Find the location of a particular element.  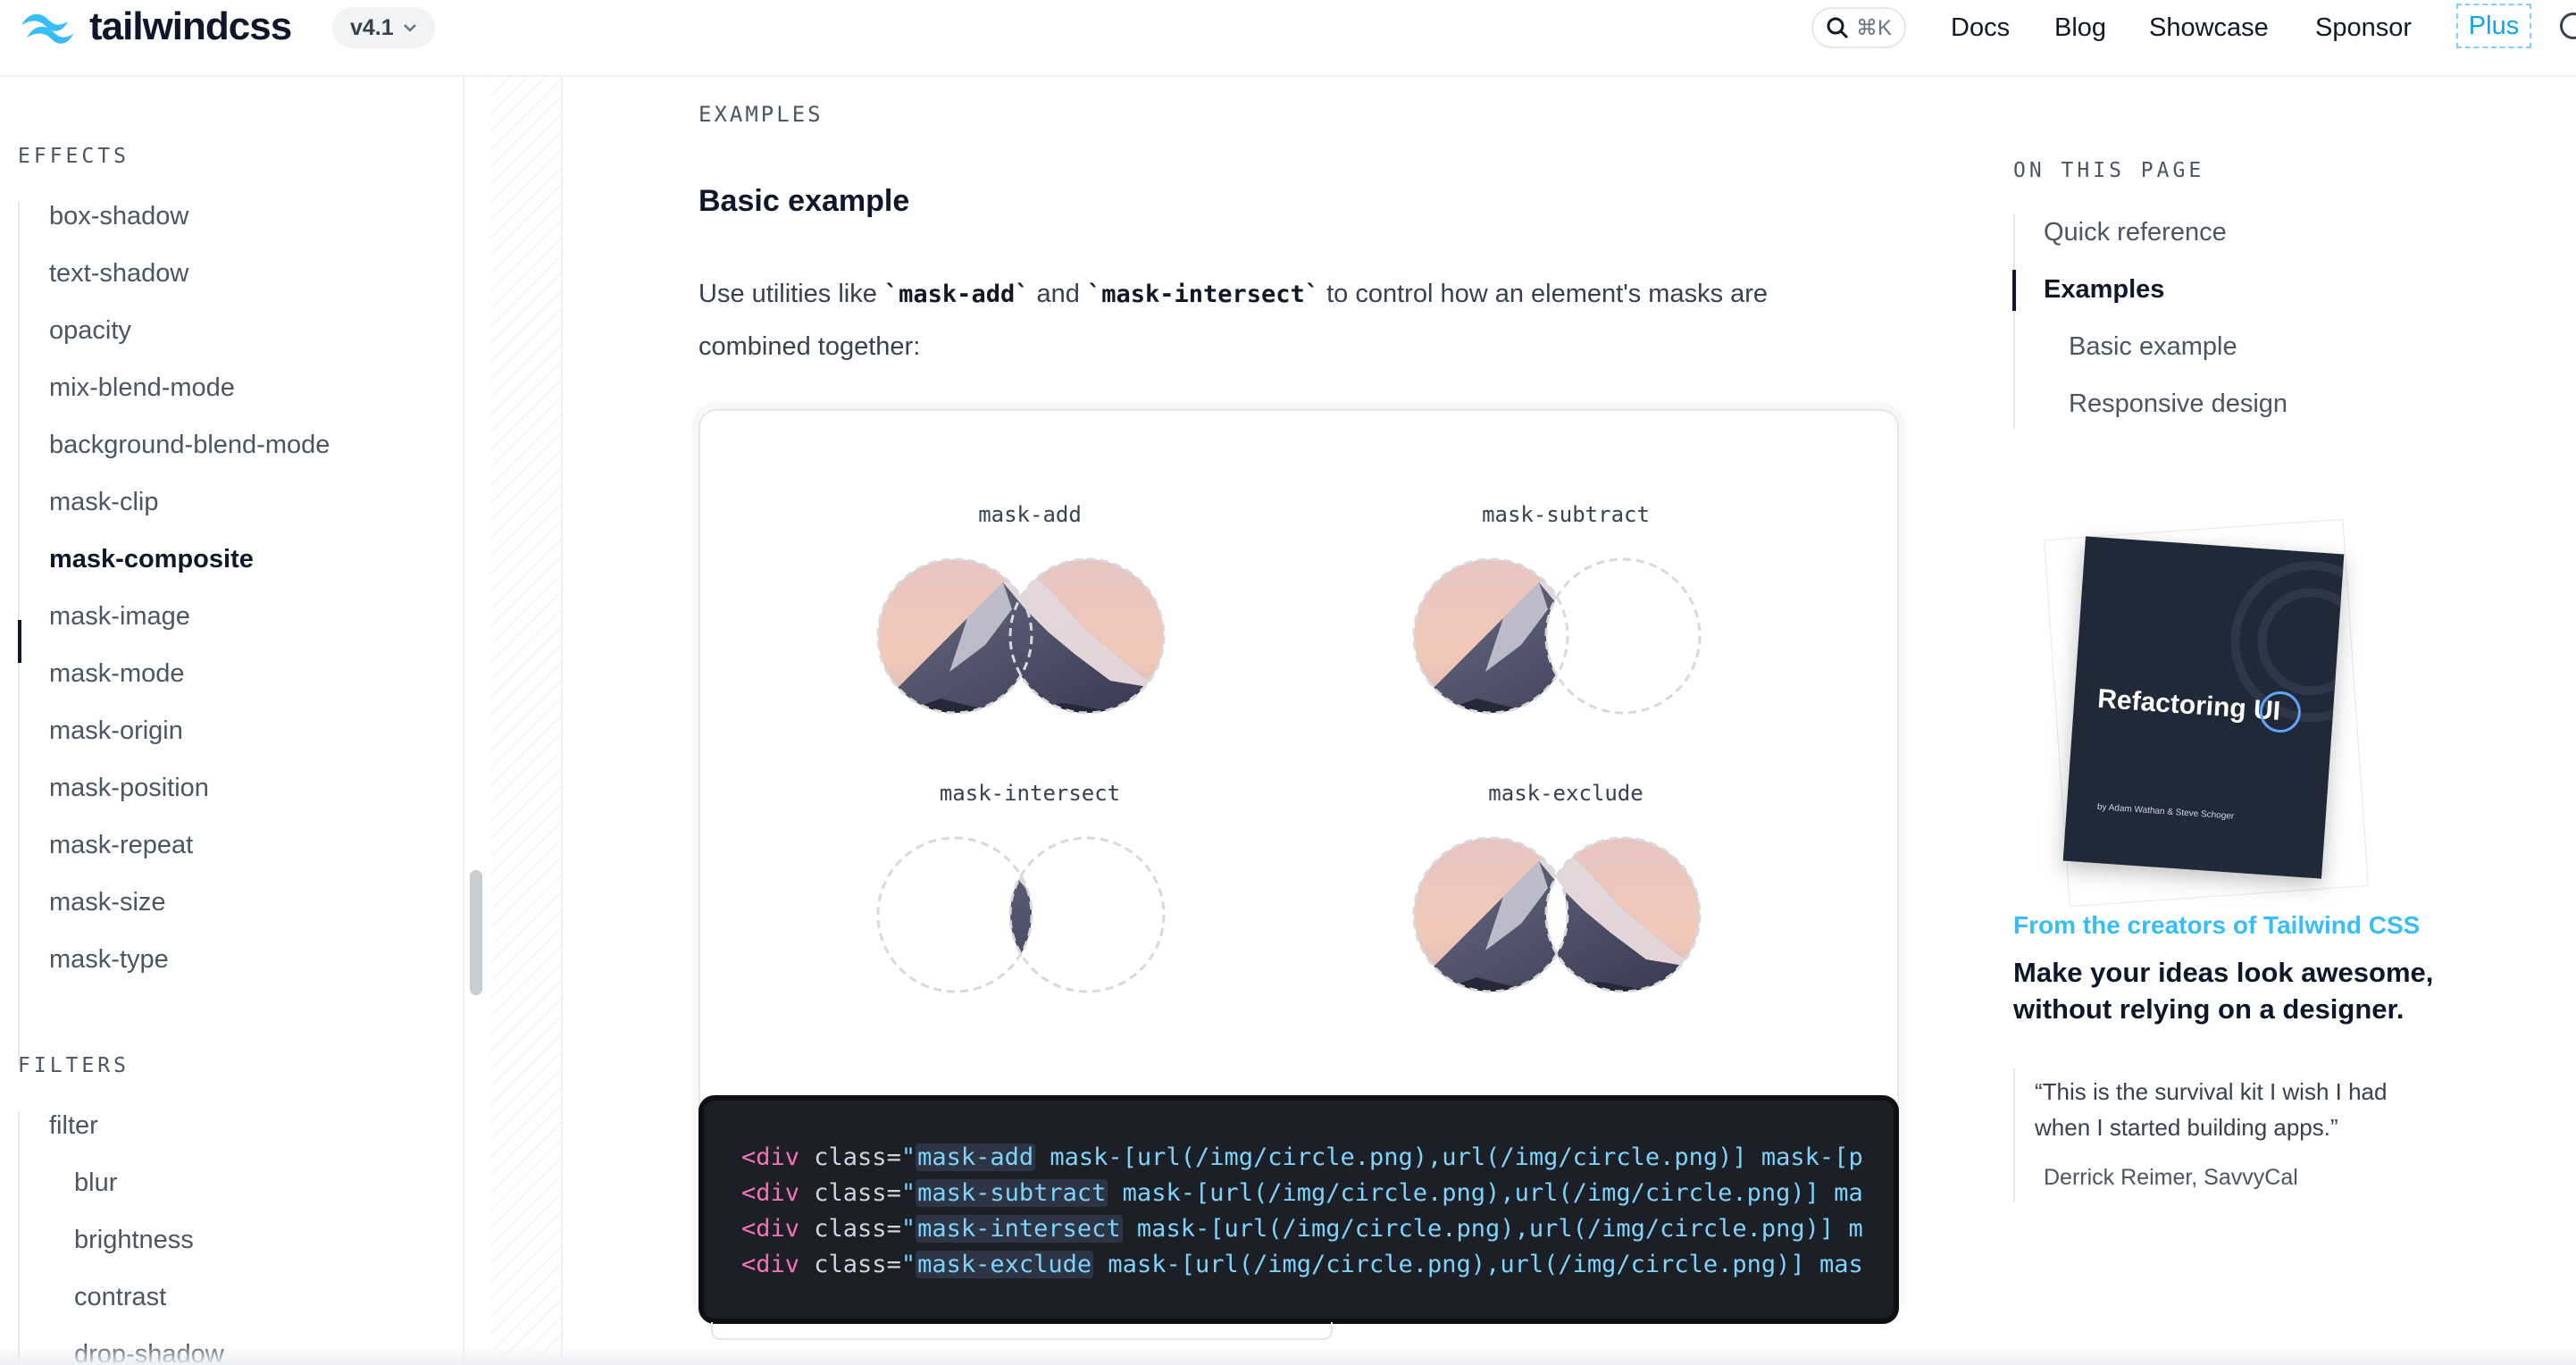

sidebar-item-mask-mode: mask-mode is located at coordinates (117, 674).